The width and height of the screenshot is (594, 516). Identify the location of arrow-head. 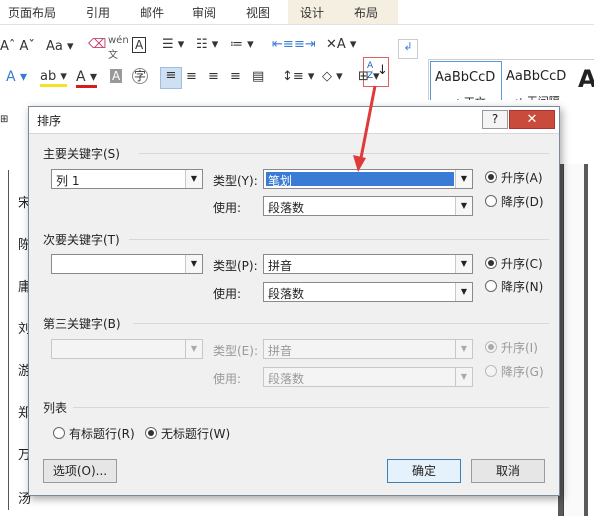
(359, 163).